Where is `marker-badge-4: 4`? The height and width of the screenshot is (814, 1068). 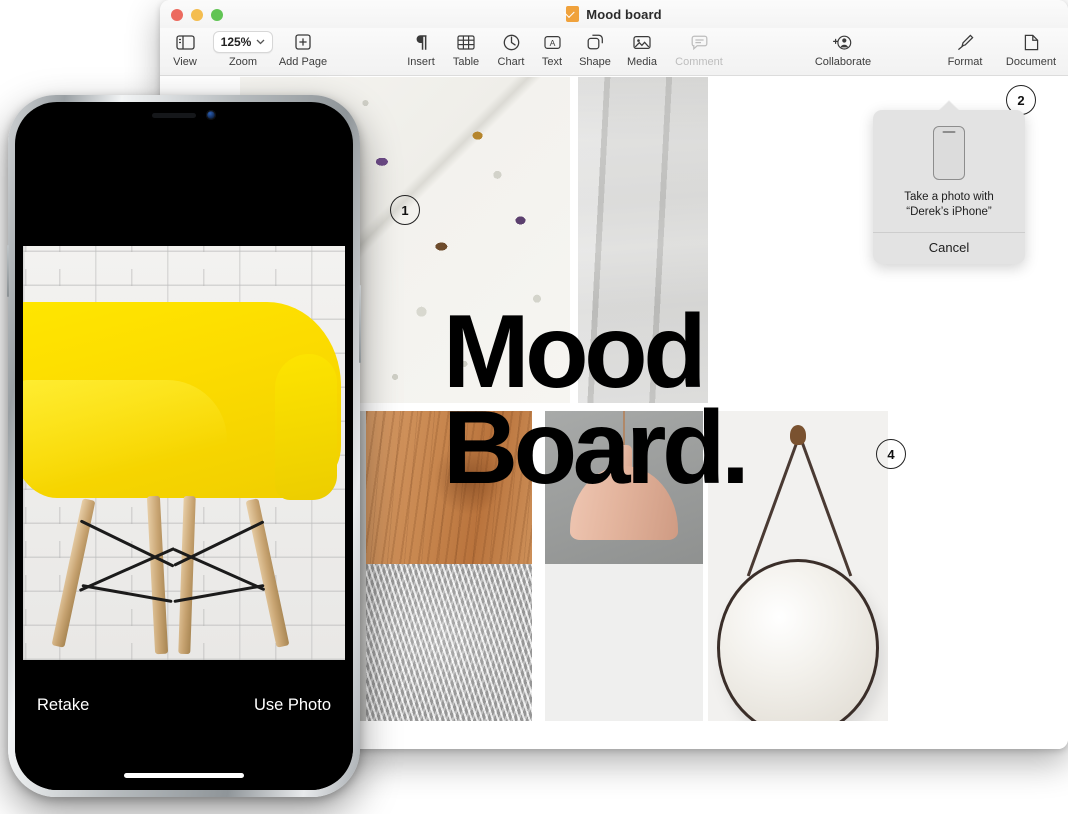
marker-badge-4: 4 is located at coordinates (891, 454).